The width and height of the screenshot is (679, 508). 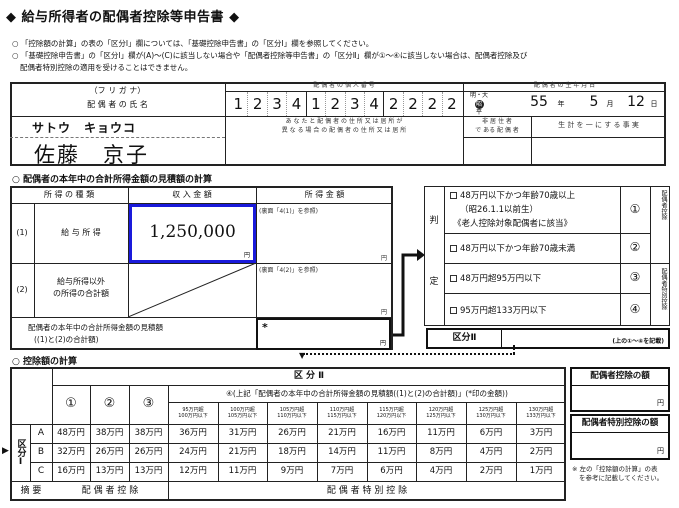 I want to click on furigana-value: サトウ キョウコ, so click(x=84, y=127).